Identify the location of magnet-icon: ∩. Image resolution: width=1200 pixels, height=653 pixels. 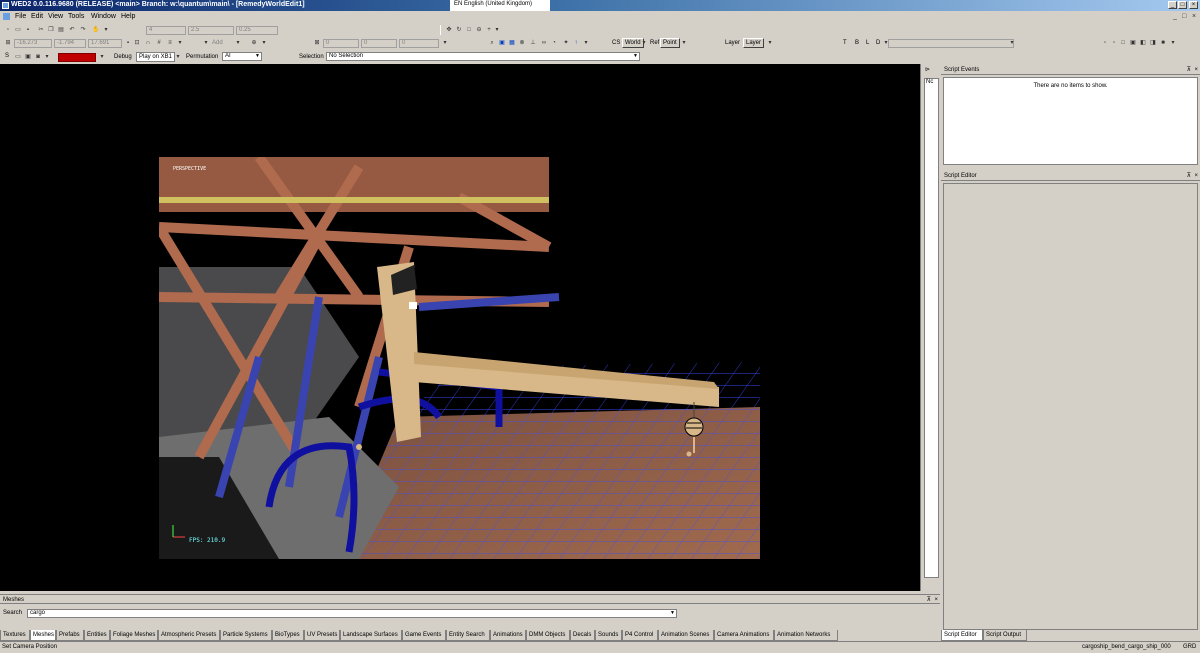
(148, 43).